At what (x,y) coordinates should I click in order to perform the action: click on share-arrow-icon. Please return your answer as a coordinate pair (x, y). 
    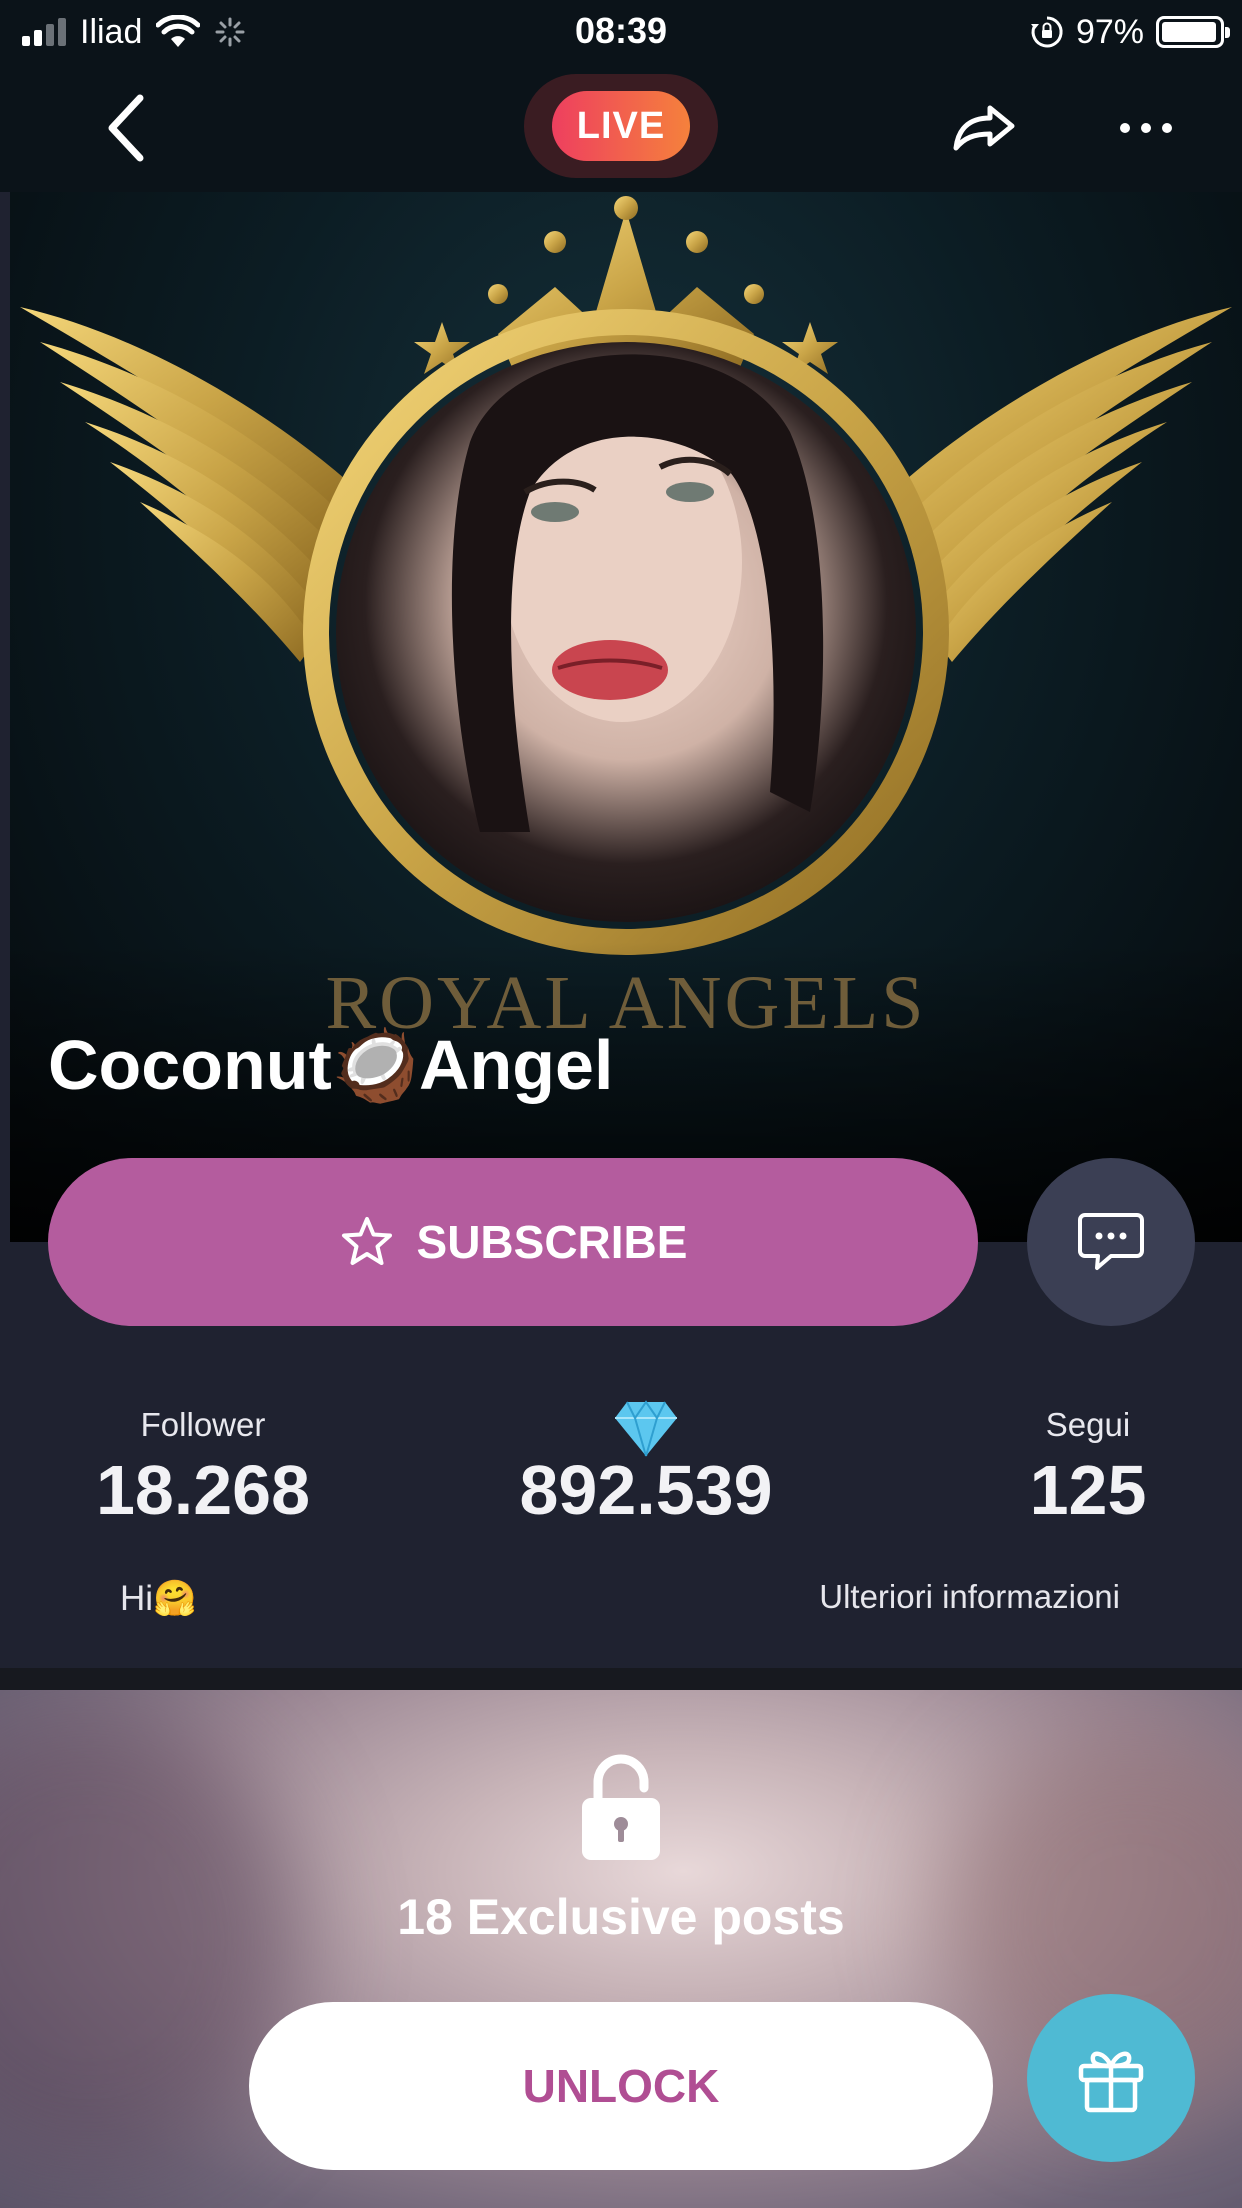
    Looking at the image, I should click on (984, 128).